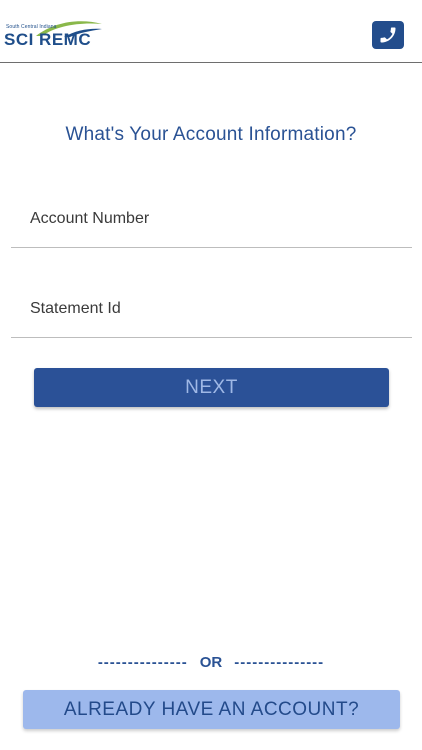  Describe the element at coordinates (215, 309) in the screenshot. I see `statement-id-input` at that location.